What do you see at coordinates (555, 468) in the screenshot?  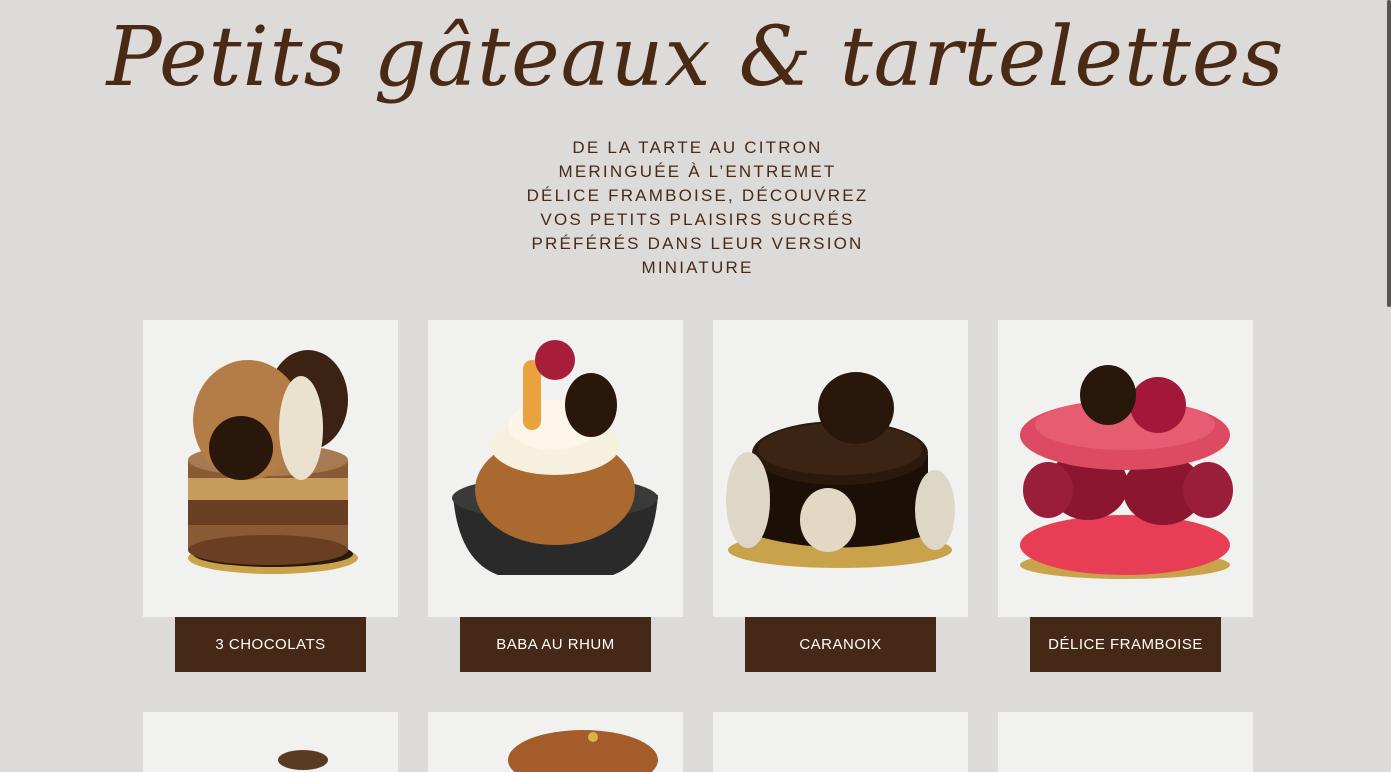 I see `product-image-baba-au-rhum` at bounding box center [555, 468].